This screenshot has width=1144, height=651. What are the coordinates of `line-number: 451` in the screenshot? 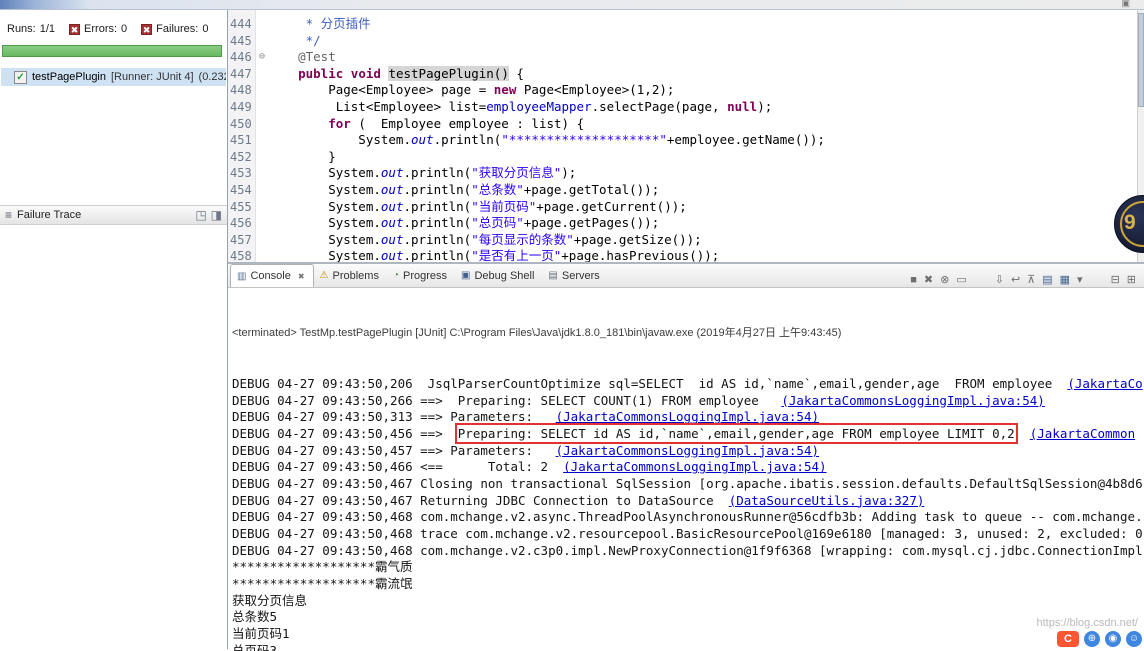 It's located at (242, 140).